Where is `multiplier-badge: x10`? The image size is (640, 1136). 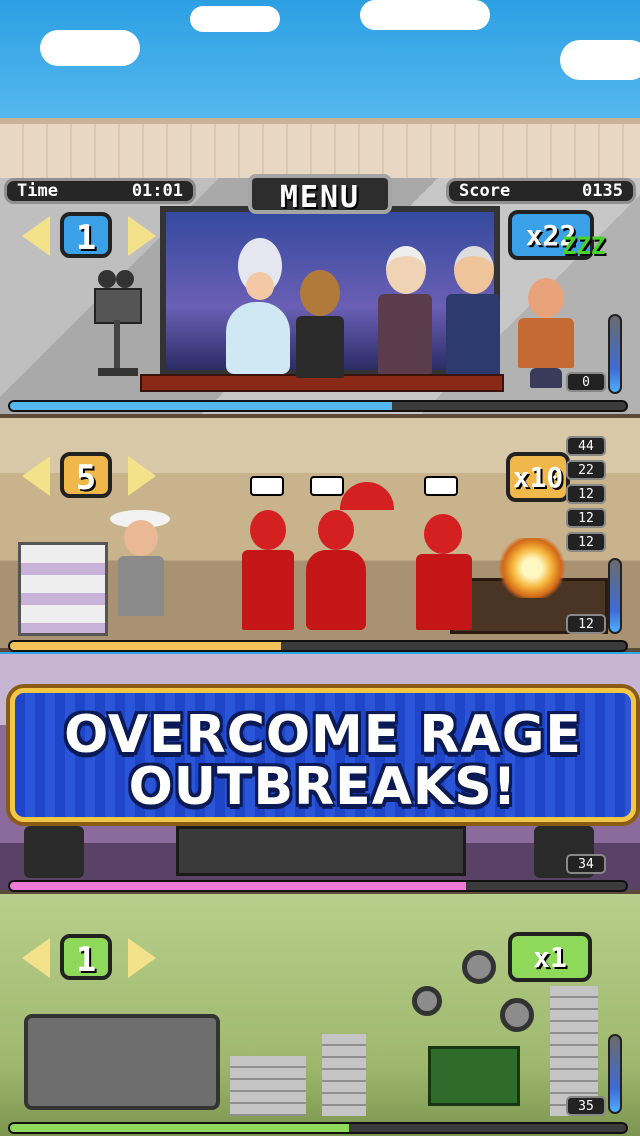
multiplier-badge: x10 is located at coordinates (538, 477).